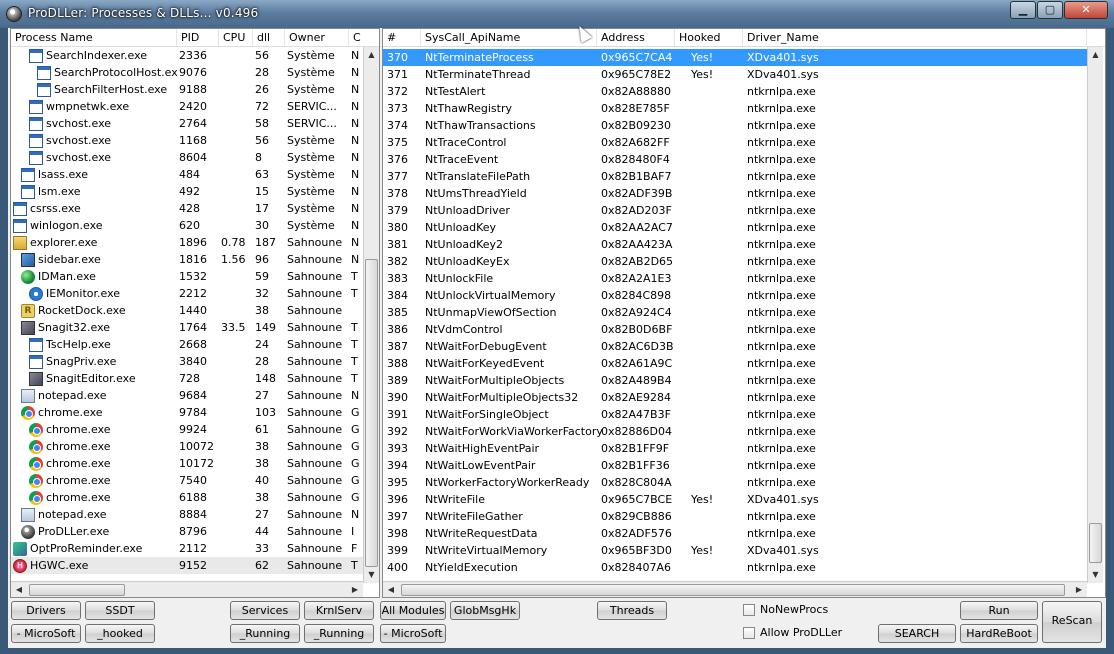 The image size is (1114, 654). I want to click on process-row: SearchIndexer.exe 2336 56 Système N, so click(187, 55).